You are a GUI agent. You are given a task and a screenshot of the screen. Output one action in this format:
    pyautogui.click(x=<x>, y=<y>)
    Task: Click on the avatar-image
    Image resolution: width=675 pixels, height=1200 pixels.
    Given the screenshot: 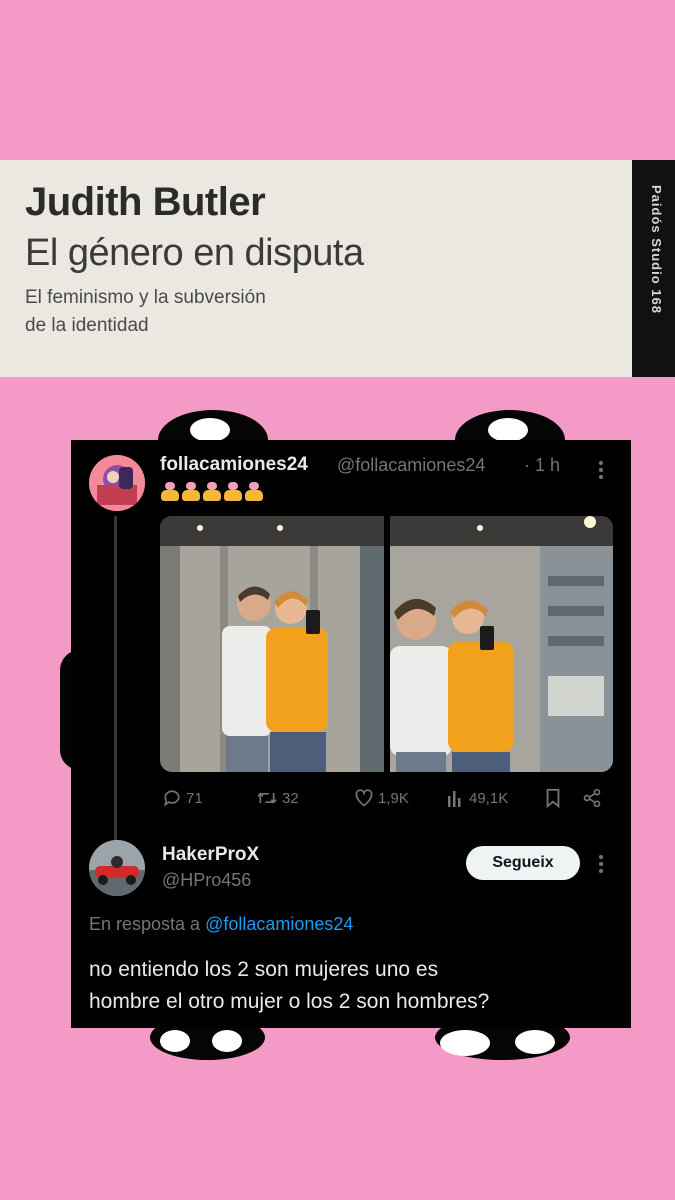 What is the action you would take?
    pyautogui.click(x=117, y=483)
    